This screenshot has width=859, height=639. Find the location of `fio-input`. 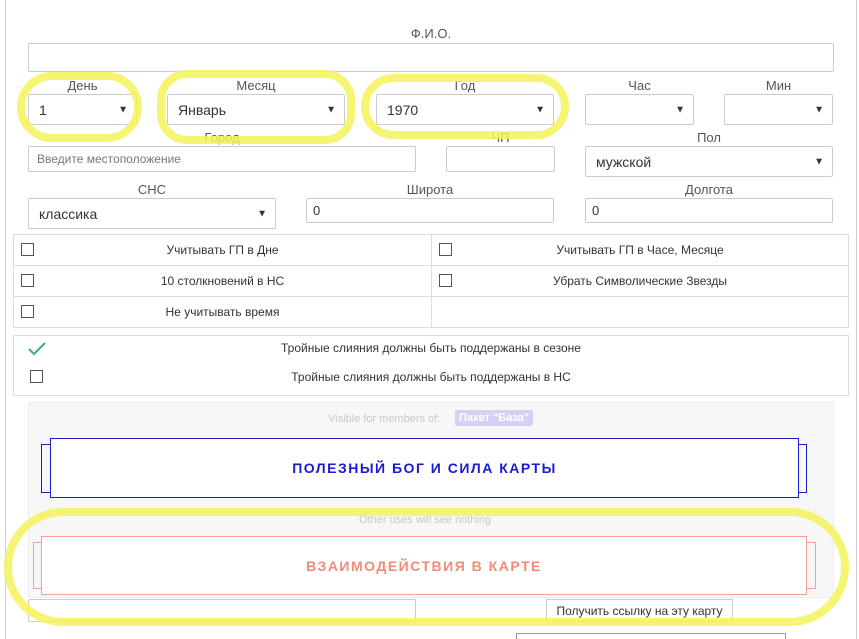

fio-input is located at coordinates (431, 57).